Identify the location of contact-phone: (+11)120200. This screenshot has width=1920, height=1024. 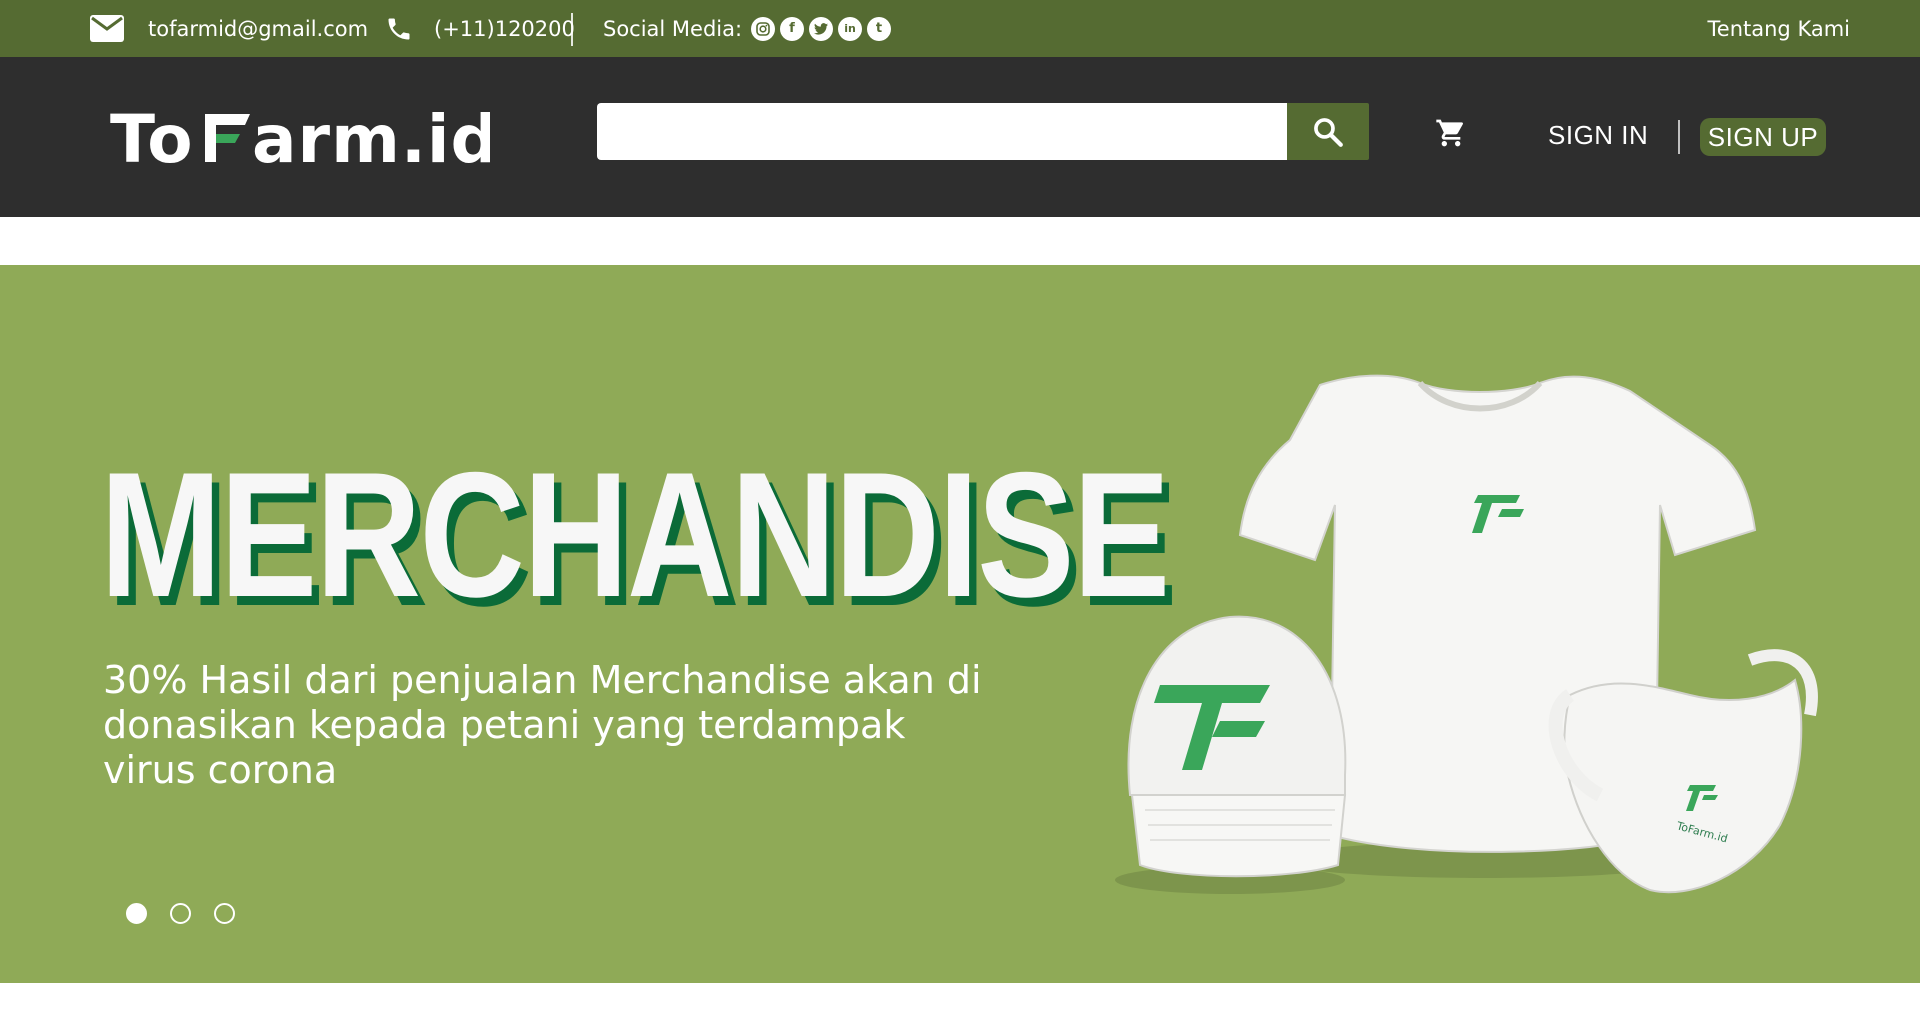
(504, 28).